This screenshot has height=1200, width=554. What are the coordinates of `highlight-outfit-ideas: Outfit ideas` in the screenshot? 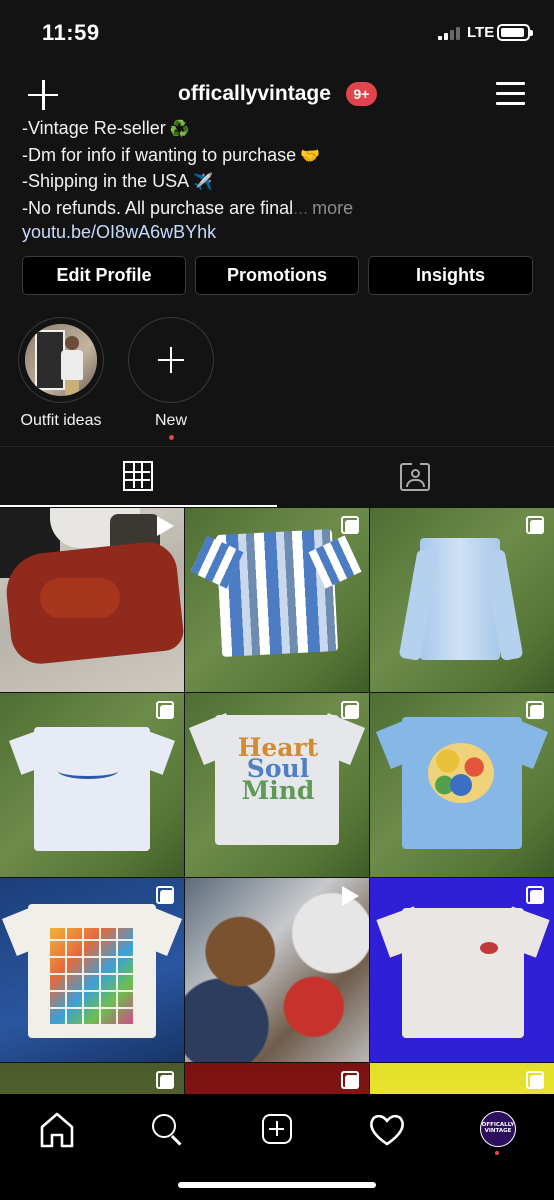 It's located at (61, 373).